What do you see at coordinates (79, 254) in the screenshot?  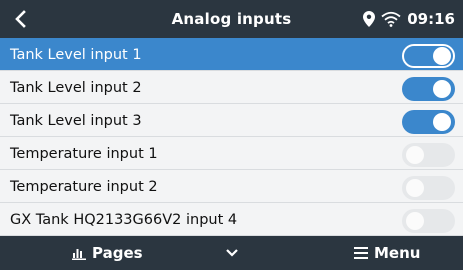 I see `bar-chart-icon` at bounding box center [79, 254].